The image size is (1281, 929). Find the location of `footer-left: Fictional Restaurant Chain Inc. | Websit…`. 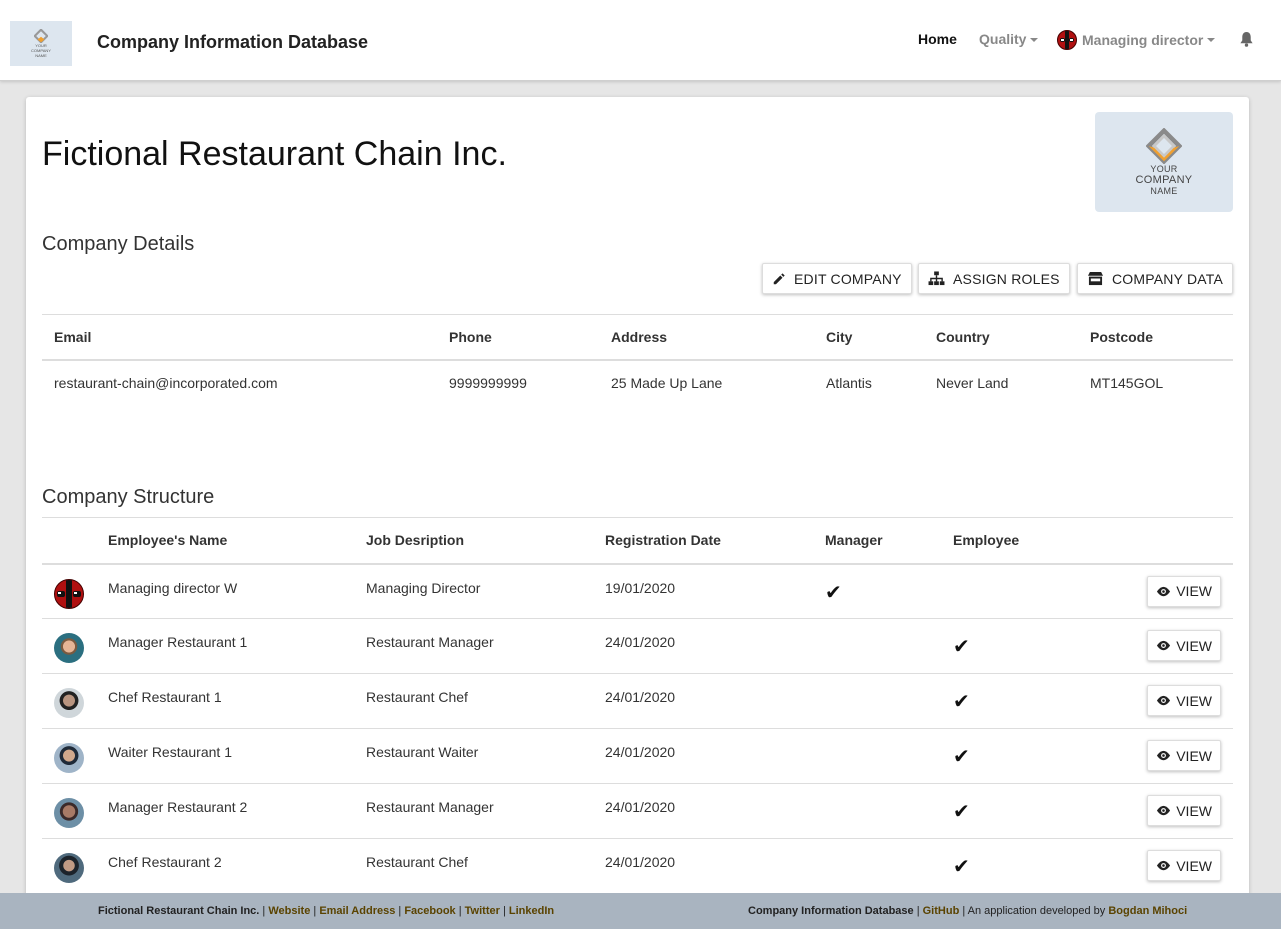

footer-left: Fictional Restaurant Chain Inc. | Websit… is located at coordinates (326, 911).